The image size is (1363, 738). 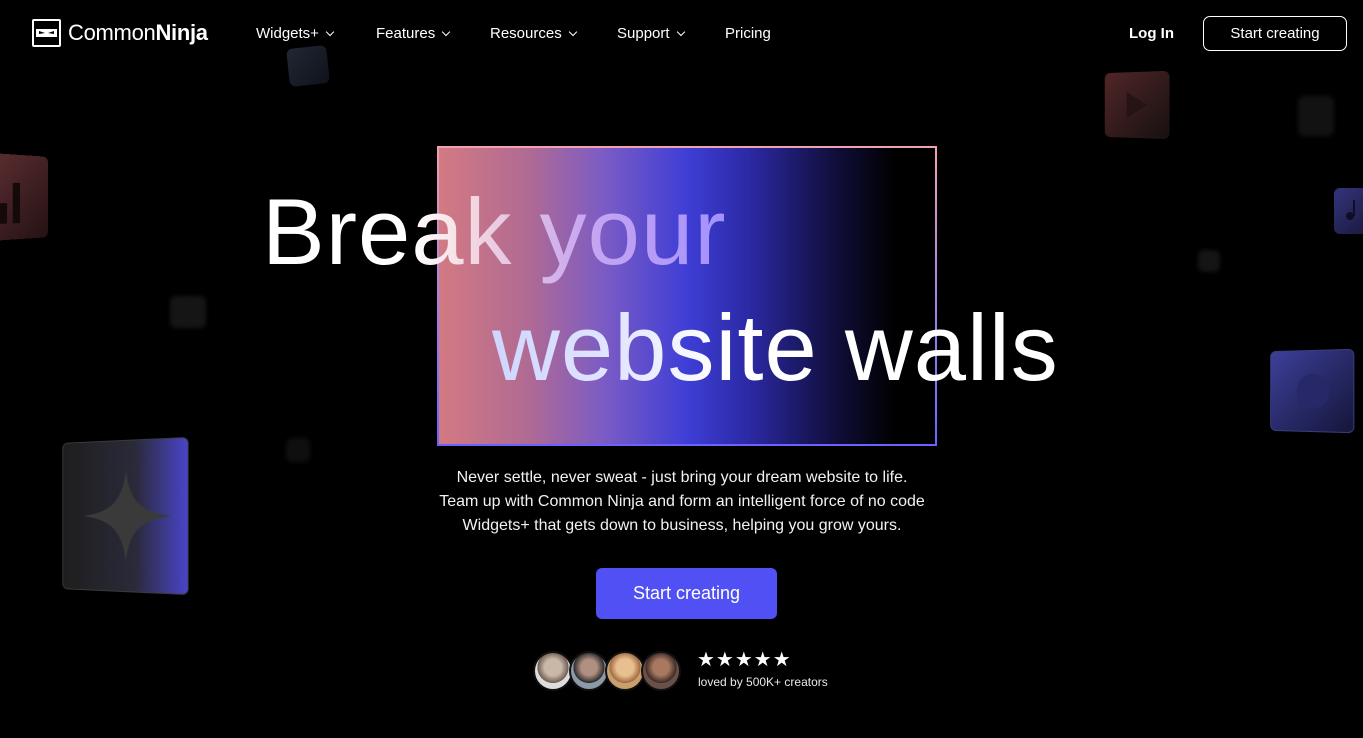 What do you see at coordinates (287, 33) in the screenshot?
I see `nav-label: Widgets+` at bounding box center [287, 33].